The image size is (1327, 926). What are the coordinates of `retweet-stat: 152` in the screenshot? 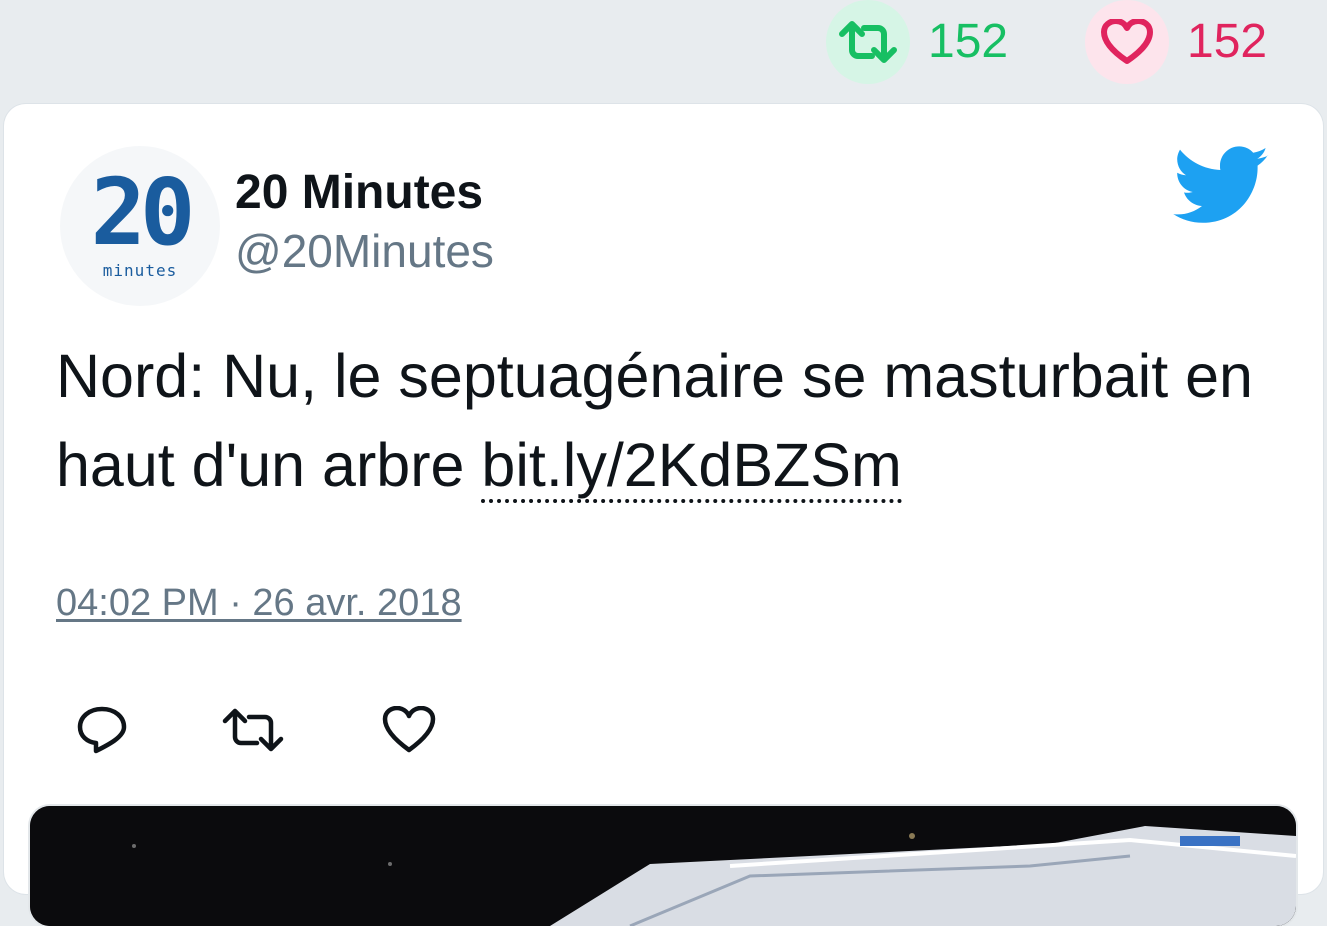 It's located at (917, 42).